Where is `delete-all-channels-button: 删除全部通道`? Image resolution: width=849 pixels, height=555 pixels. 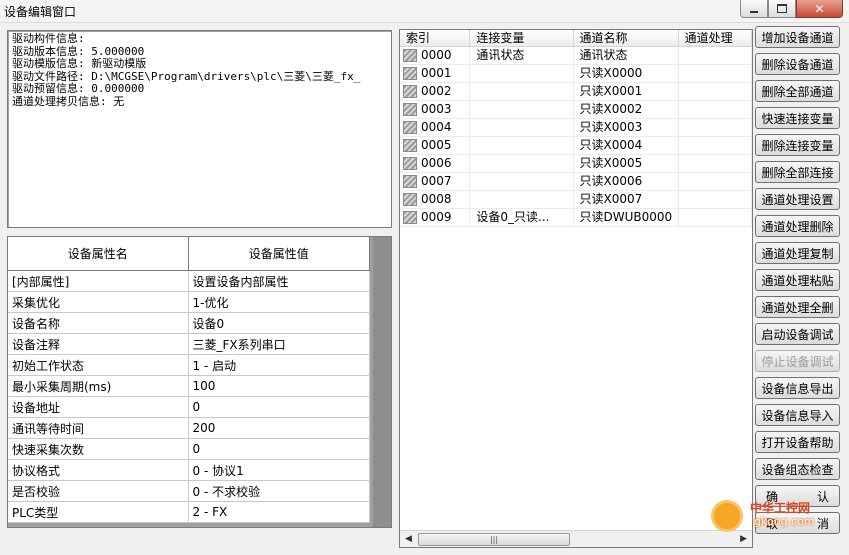
delete-all-channels-button: 删除全部通道 is located at coordinates (797, 91).